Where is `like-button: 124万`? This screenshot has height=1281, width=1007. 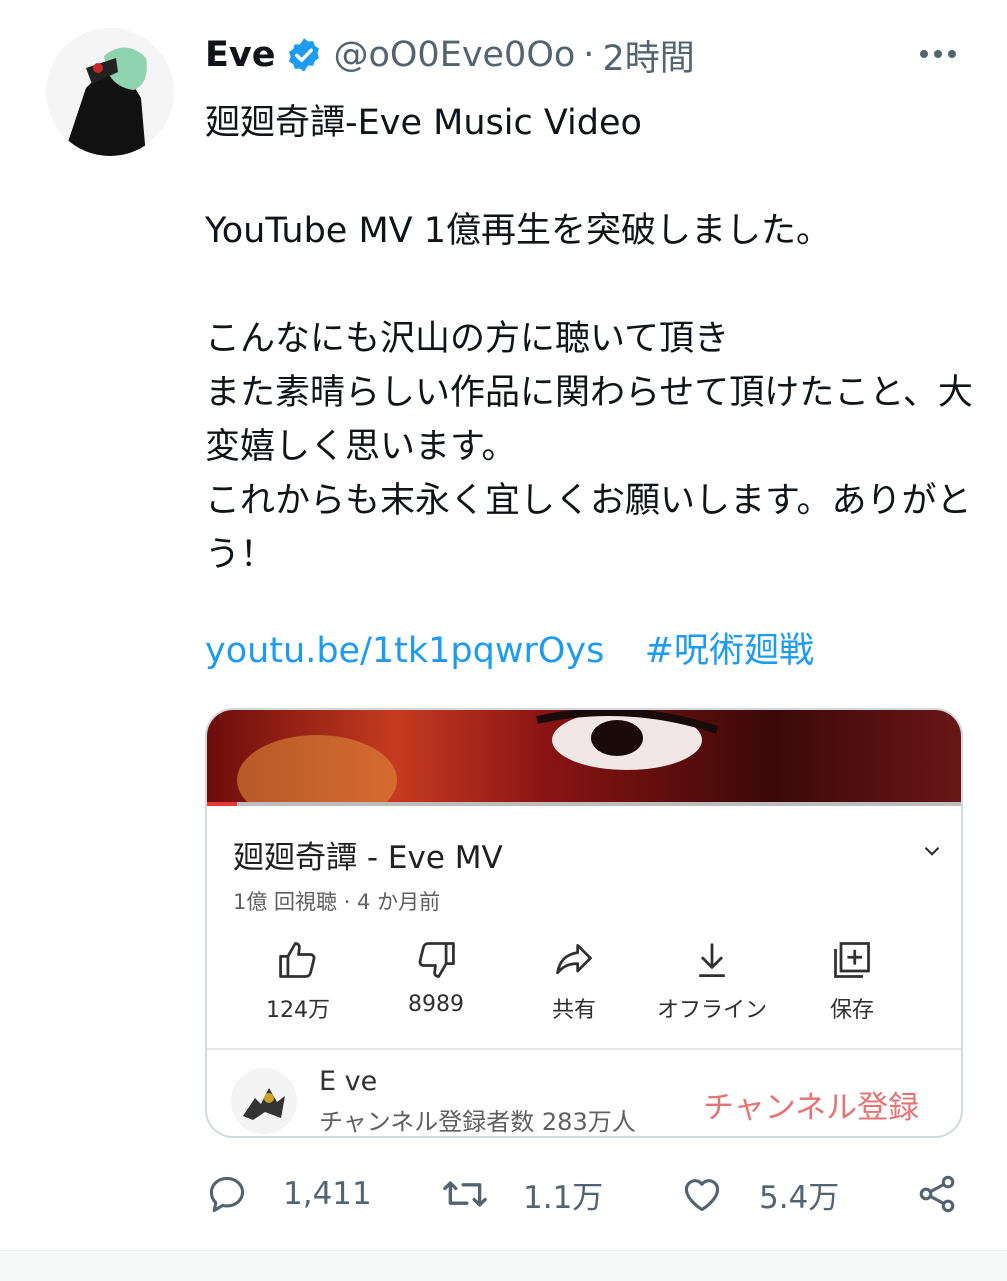
like-button: 124万 is located at coordinates (298, 981).